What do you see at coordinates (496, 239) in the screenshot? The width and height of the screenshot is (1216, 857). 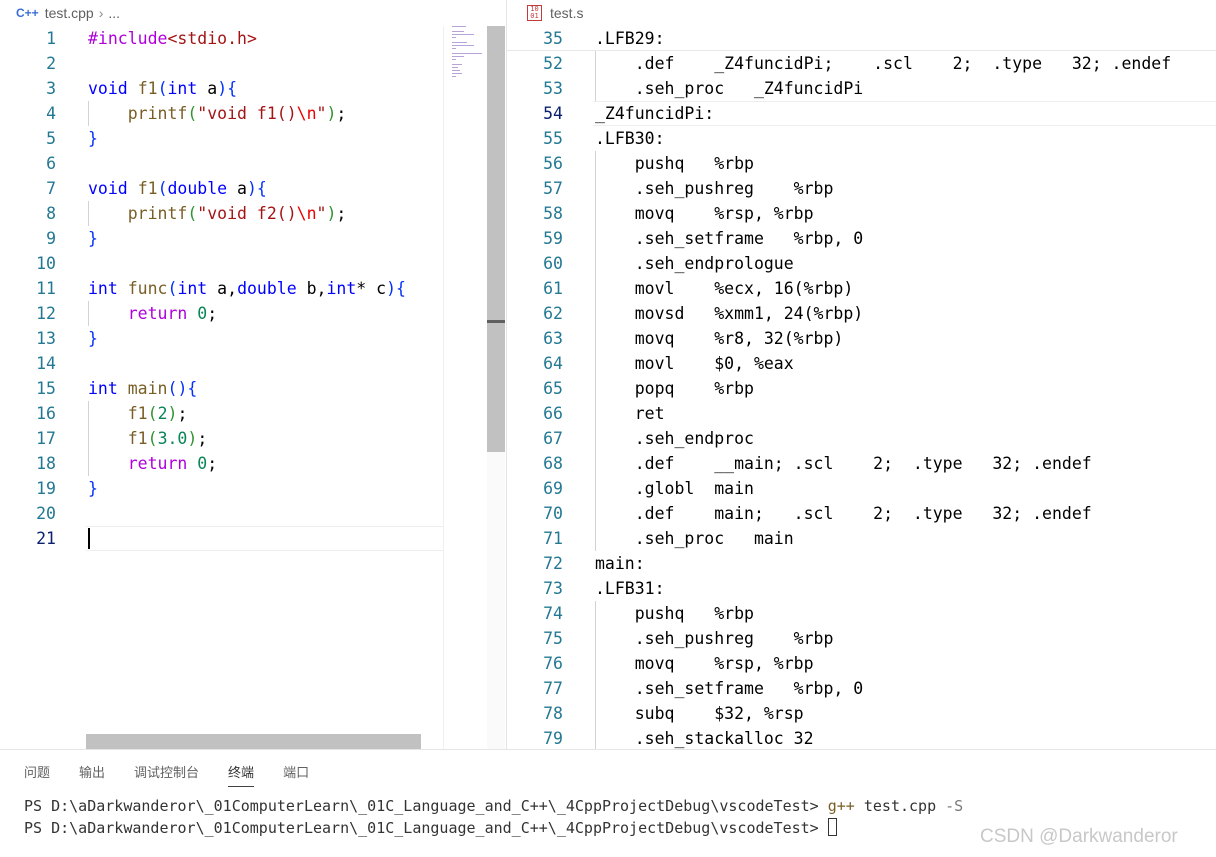 I see `vertical-scrollbar-thumb` at bounding box center [496, 239].